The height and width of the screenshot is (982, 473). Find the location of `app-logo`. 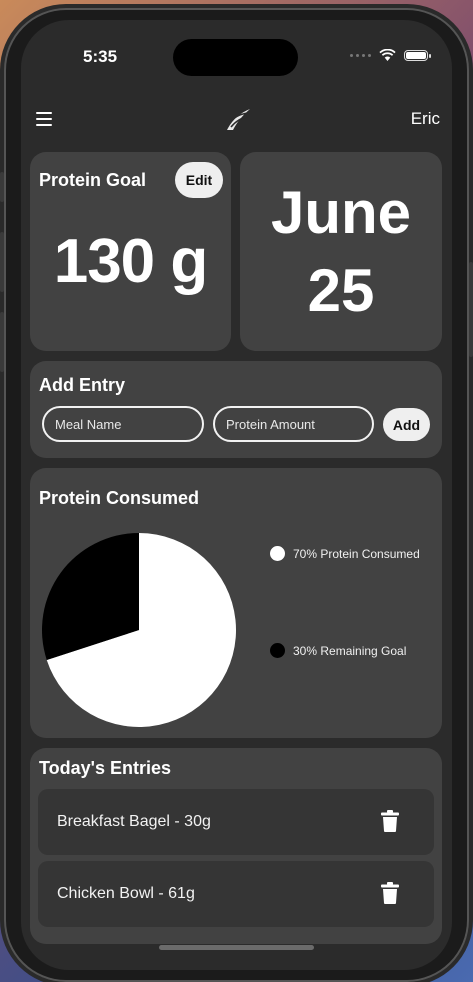

app-logo is located at coordinates (238, 119).